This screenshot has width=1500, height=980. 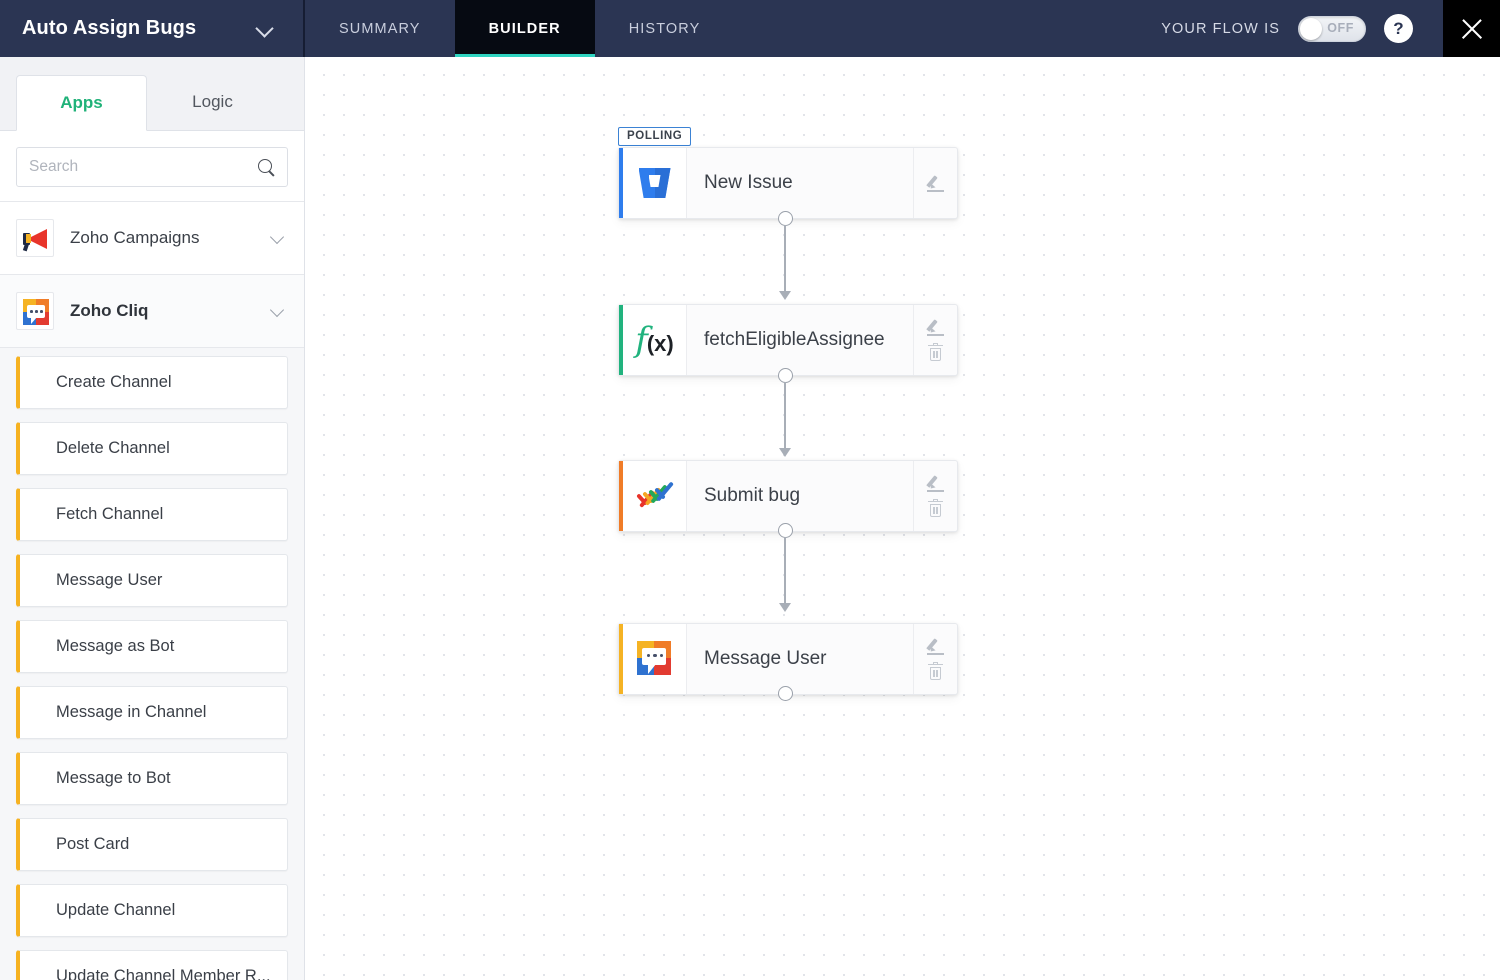 I want to click on app-name-zoho-cliq: Zoho Cliq, so click(x=109, y=310).